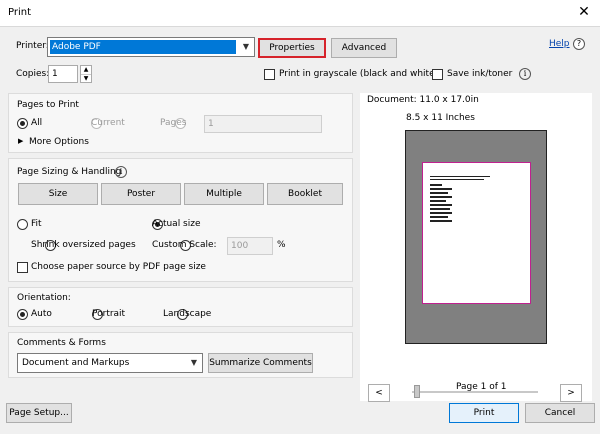 The width and height of the screenshot is (600, 434). Describe the element at coordinates (559, 44) in the screenshot. I see `help-link: Help` at that location.